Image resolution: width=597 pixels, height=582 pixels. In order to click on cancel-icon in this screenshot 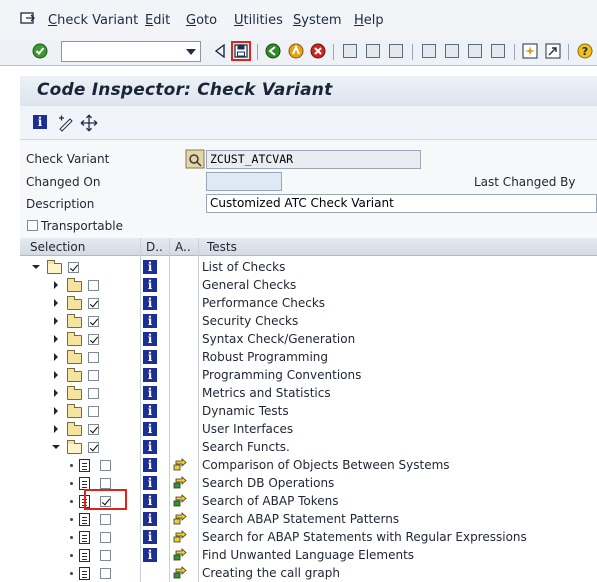, I will do `click(318, 51)`.